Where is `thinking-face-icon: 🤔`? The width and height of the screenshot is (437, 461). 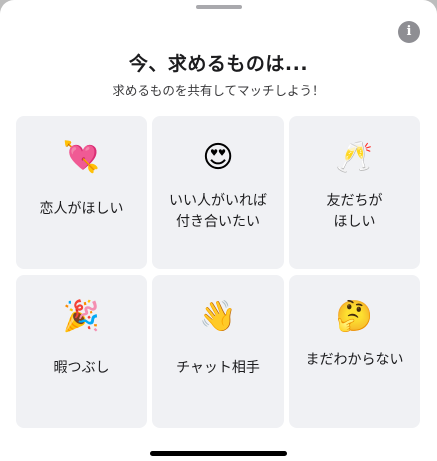
thinking-face-icon: 🤔 is located at coordinates (354, 316).